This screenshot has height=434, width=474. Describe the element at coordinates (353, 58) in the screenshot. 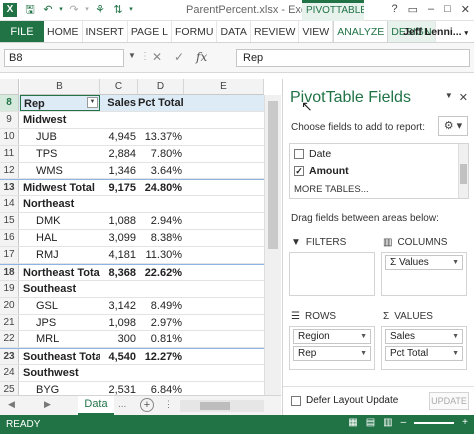

I see `formula-input: Rep` at that location.